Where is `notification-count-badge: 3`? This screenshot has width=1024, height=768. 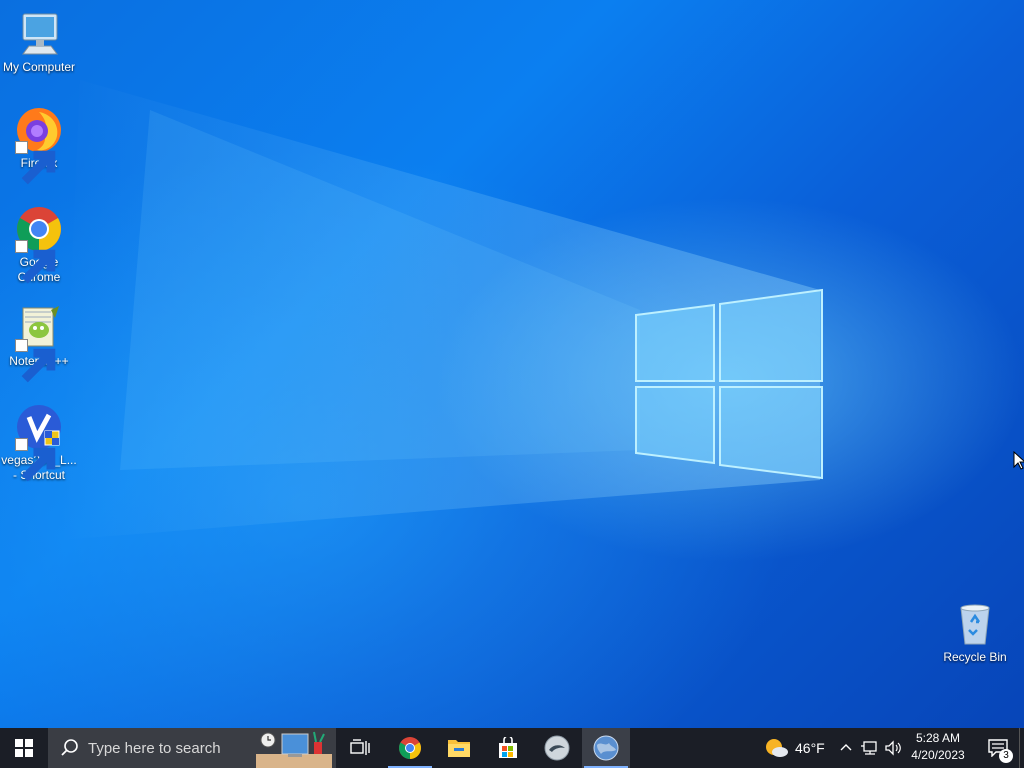 notification-count-badge: 3 is located at coordinates (1006, 756).